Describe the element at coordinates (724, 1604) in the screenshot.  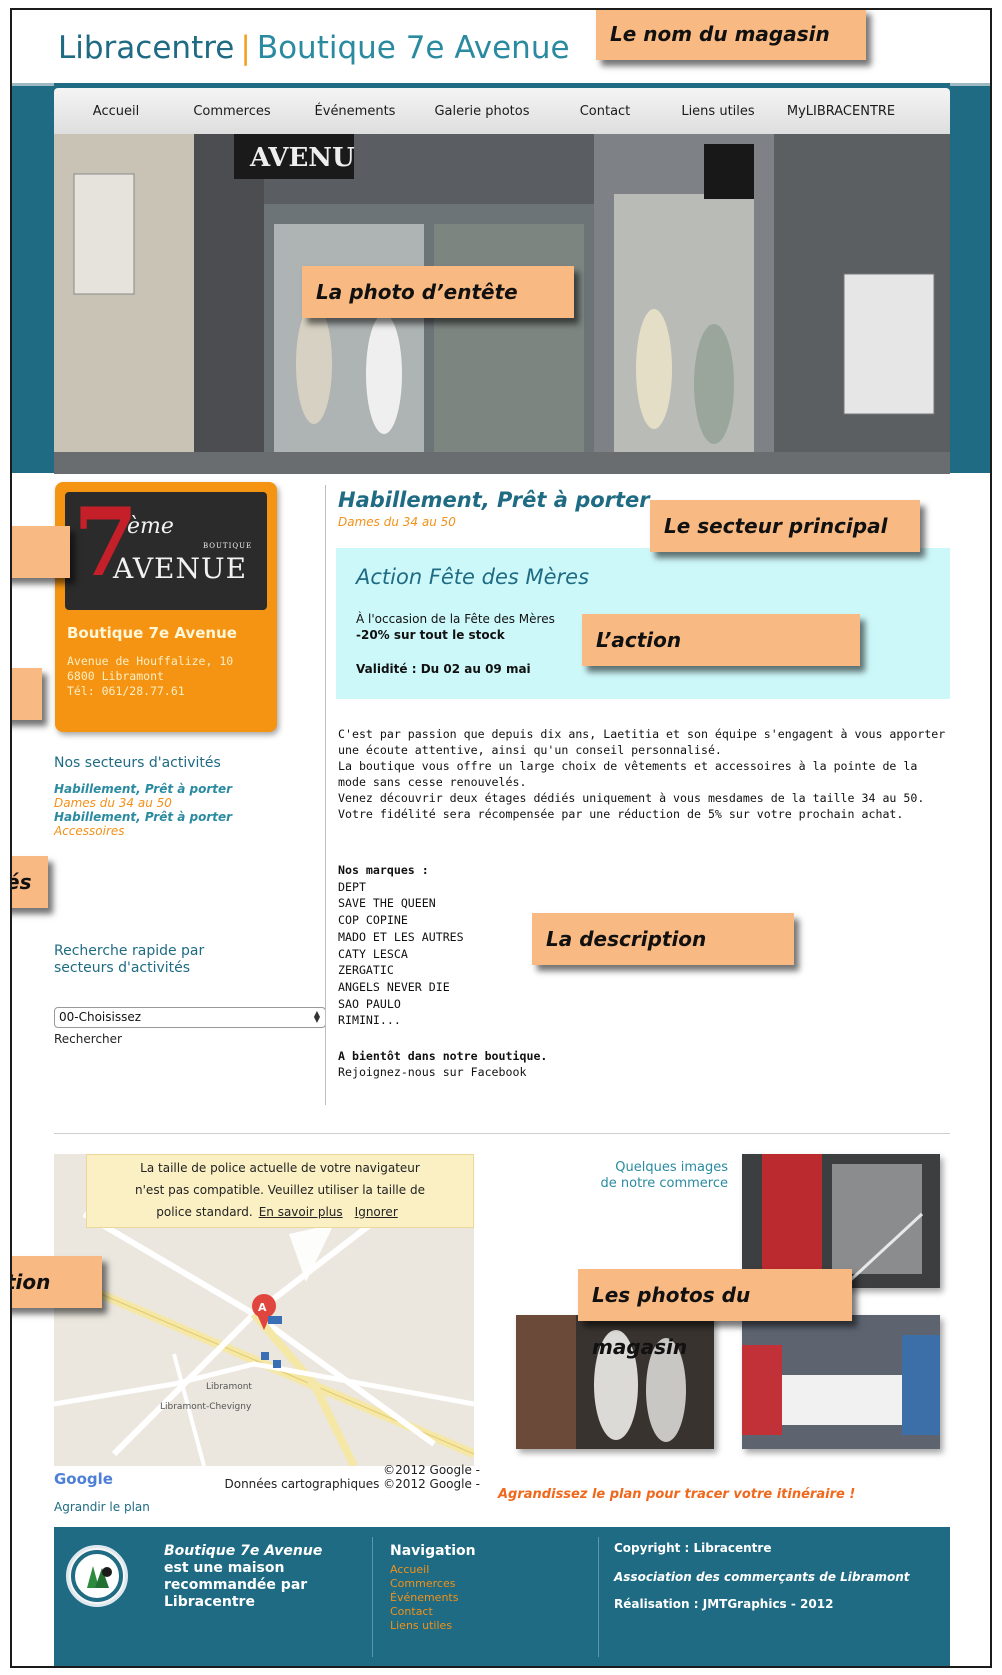
I see `footer-credit: Réalisation : JMTGraphics - 2012` at that location.